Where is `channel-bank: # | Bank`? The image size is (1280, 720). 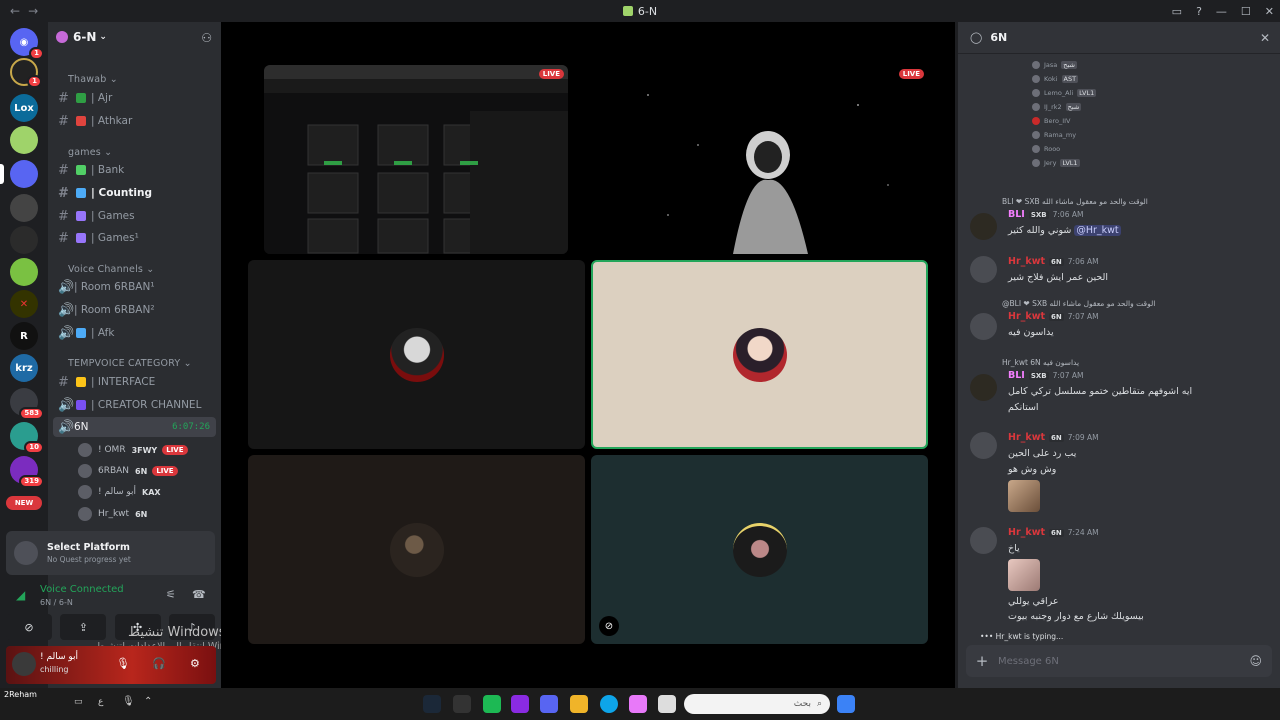
channel-bank: # | Bank is located at coordinates (134, 170).